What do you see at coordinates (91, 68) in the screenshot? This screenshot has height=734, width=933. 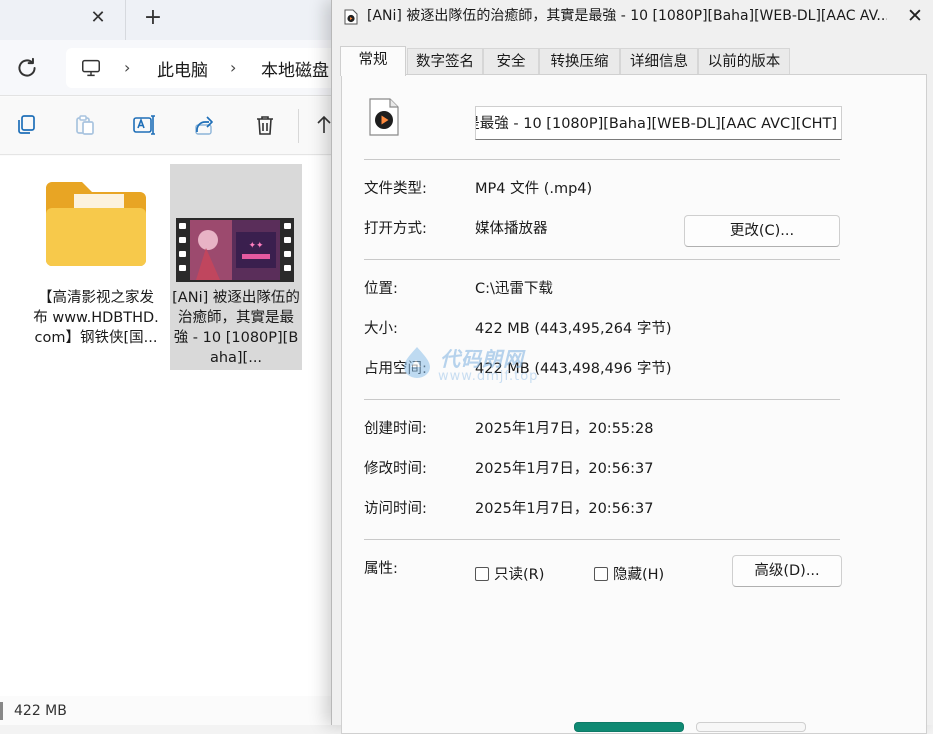 I see `computer-icon` at bounding box center [91, 68].